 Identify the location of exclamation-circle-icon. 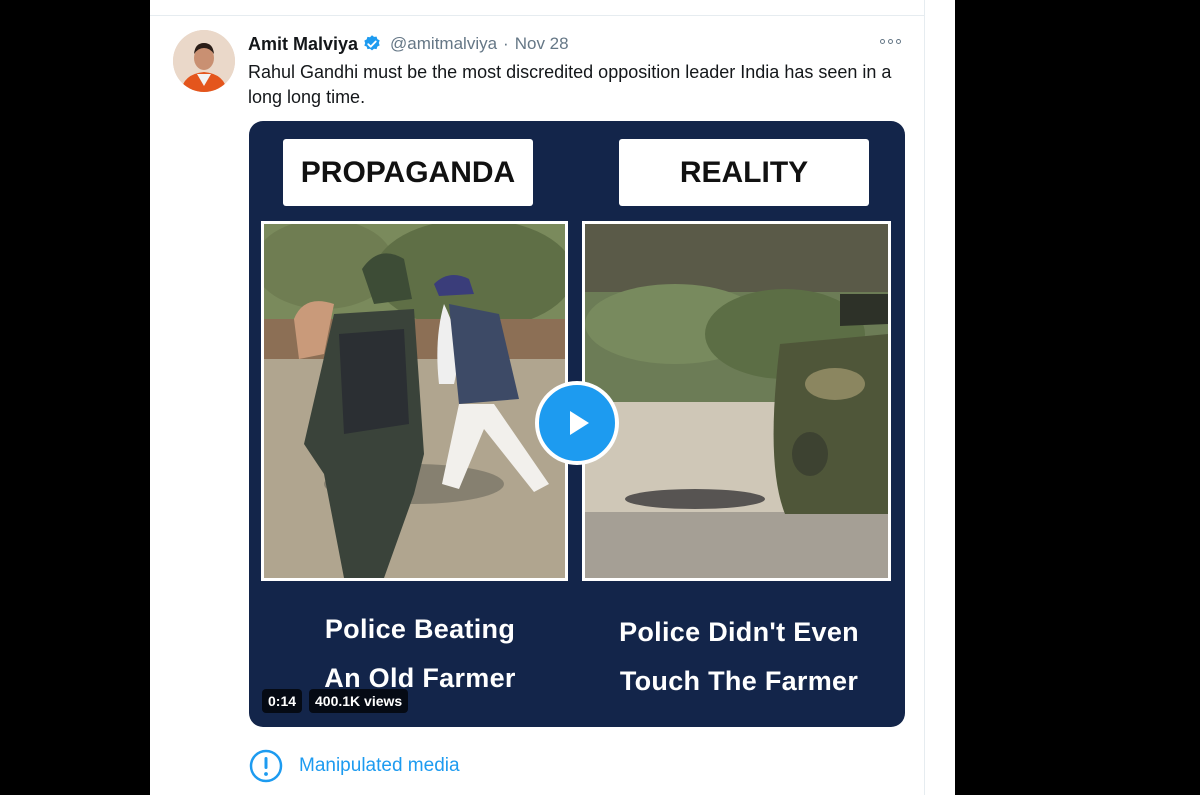
(266, 766).